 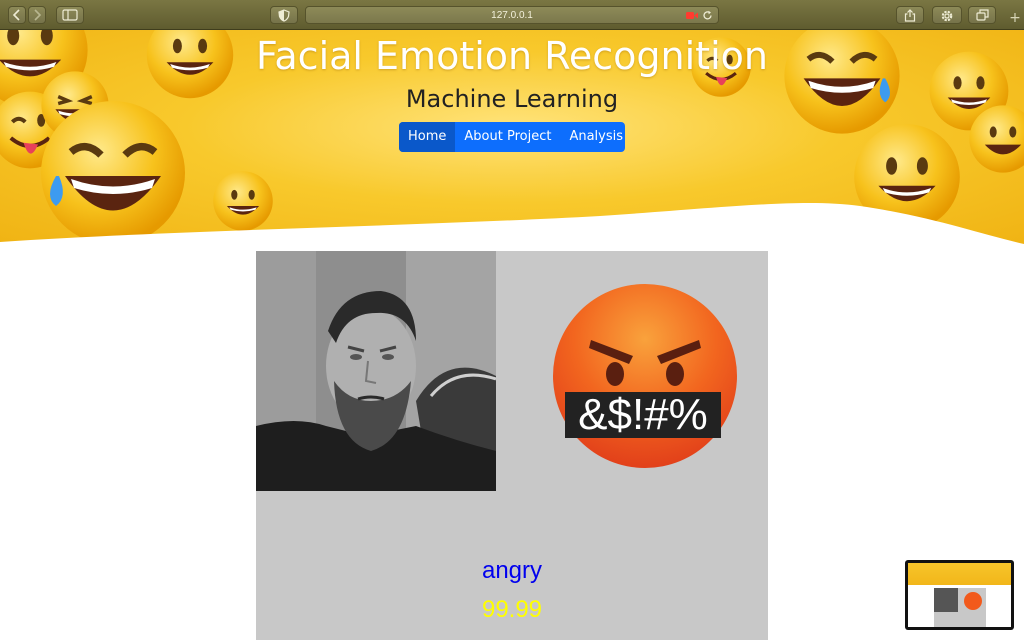 I want to click on privacy-button, so click(x=284, y=15).